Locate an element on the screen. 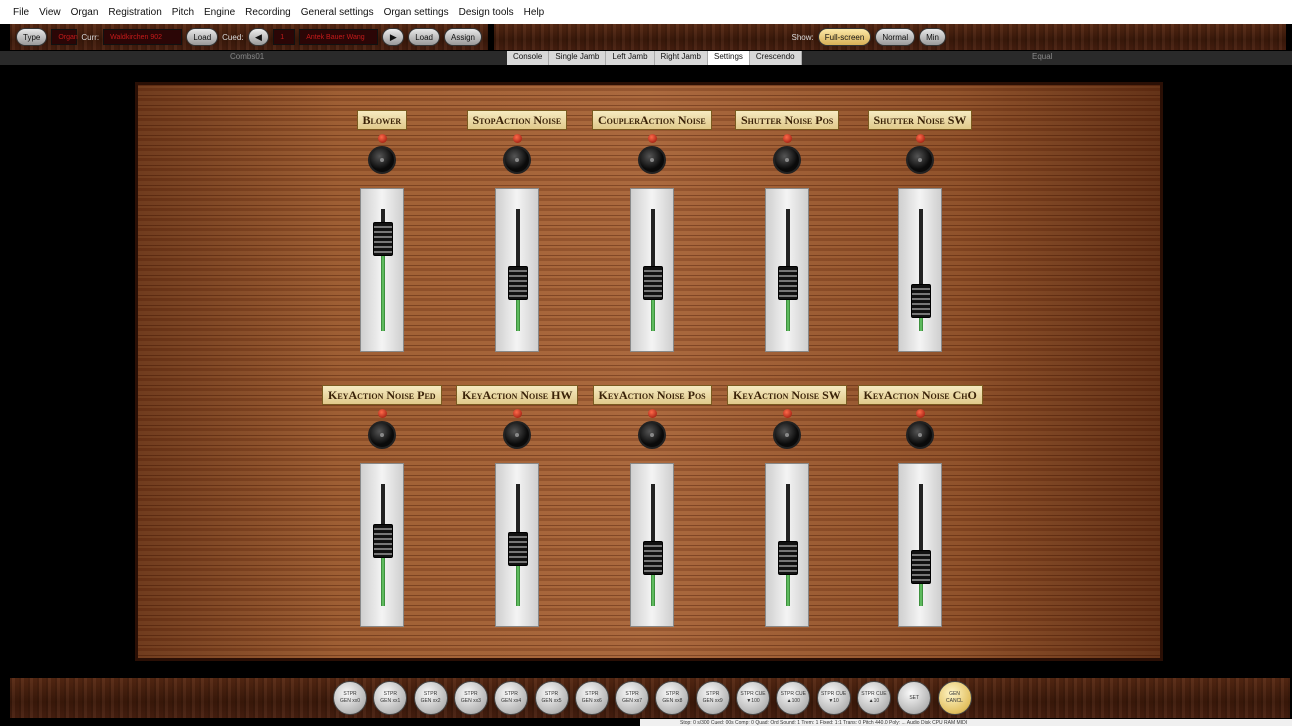 The width and height of the screenshot is (1292, 726). cued-number-field: 1 is located at coordinates (284, 37).